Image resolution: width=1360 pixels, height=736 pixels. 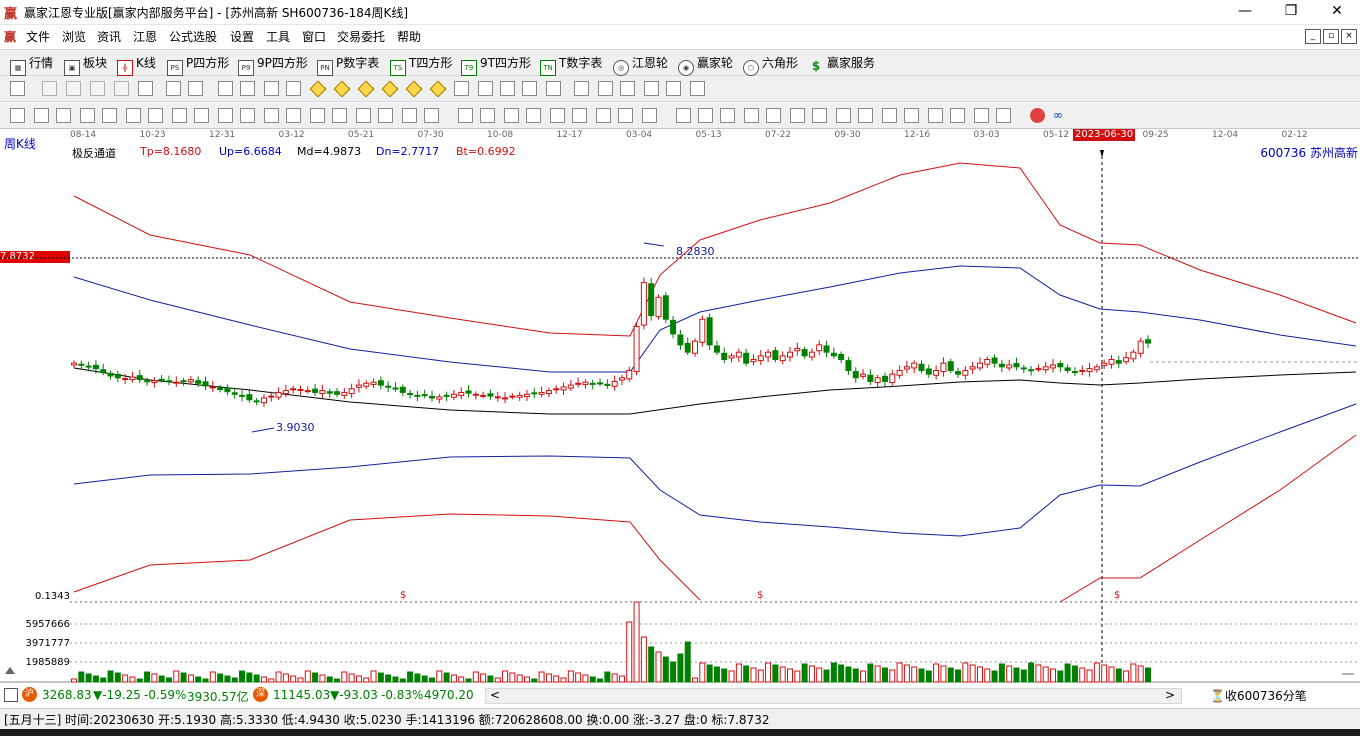 I want to click on sz-badge-icon: 深, so click(x=260, y=694).